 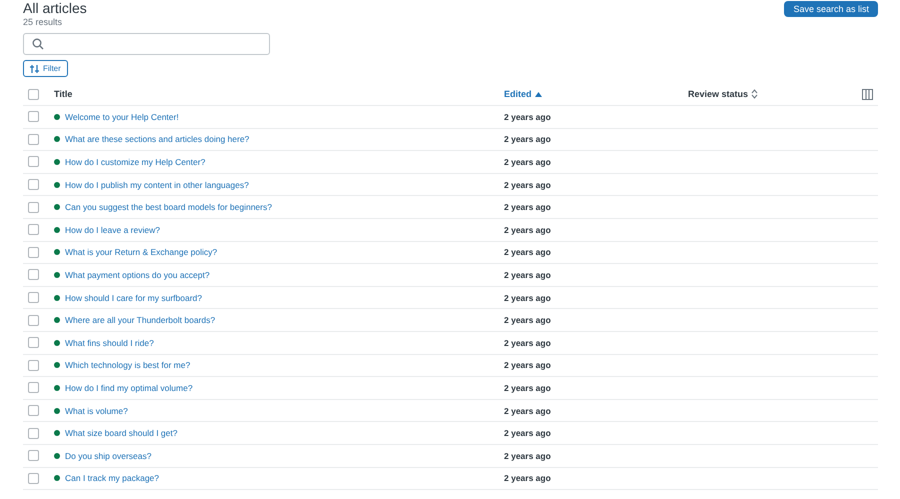 What do you see at coordinates (133, 297) in the screenshot?
I see `article-link: How should I care for my surfboard?` at bounding box center [133, 297].